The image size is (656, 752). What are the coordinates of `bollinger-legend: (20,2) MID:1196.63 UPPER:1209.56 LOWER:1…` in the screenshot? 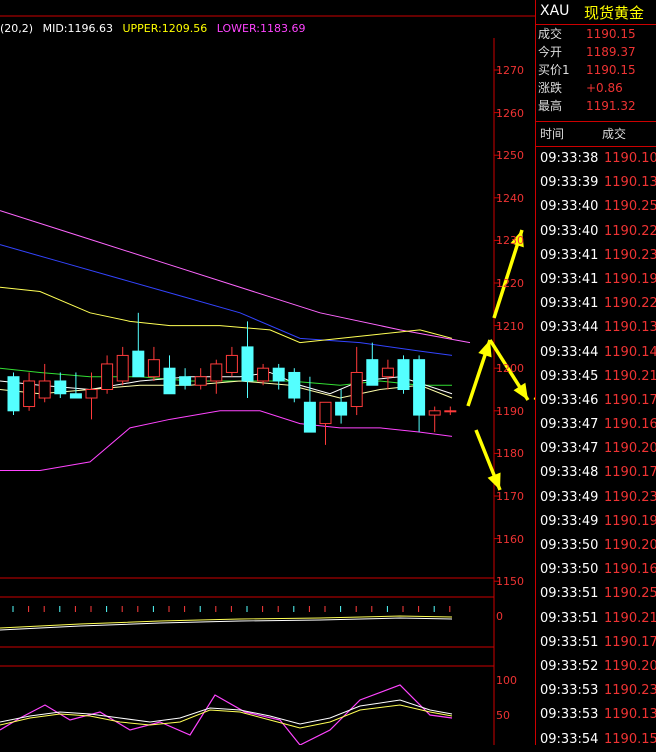 It's located at (156, 29).